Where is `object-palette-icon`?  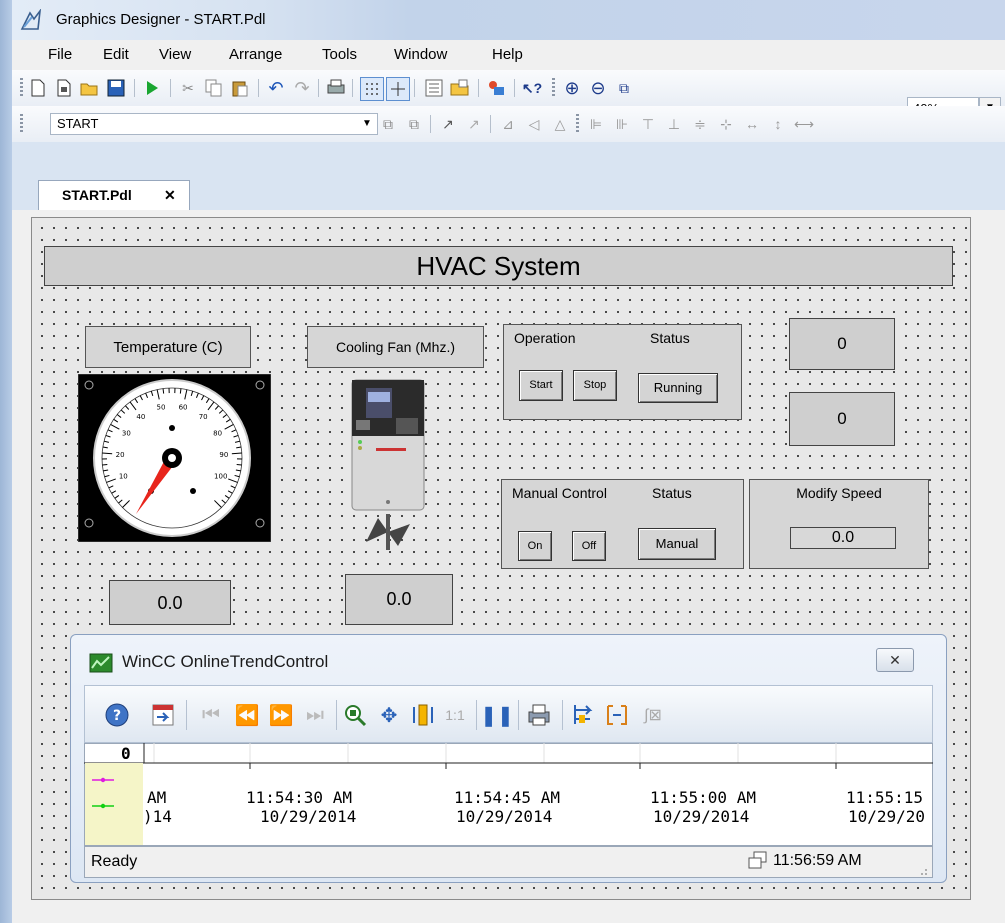
object-palette-icon is located at coordinates (496, 88).